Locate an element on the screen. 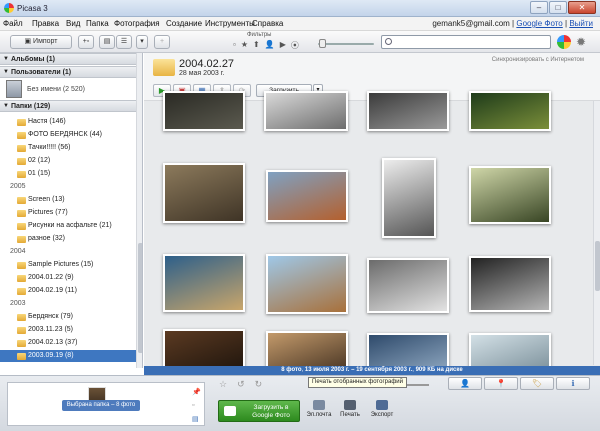 The width and height of the screenshot is (600, 431). star-icon: ☆ is located at coordinates (223, 384).